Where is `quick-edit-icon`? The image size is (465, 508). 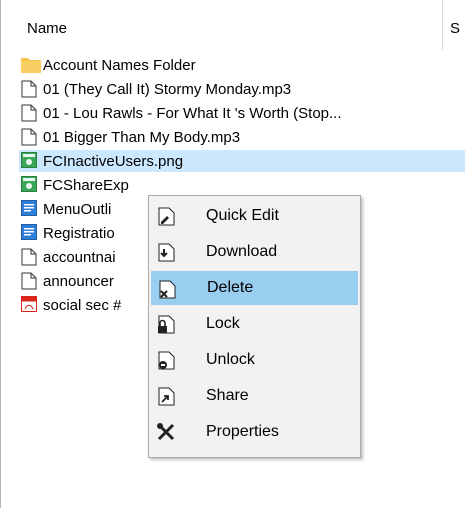
quick-edit-icon is located at coordinates (166, 216).